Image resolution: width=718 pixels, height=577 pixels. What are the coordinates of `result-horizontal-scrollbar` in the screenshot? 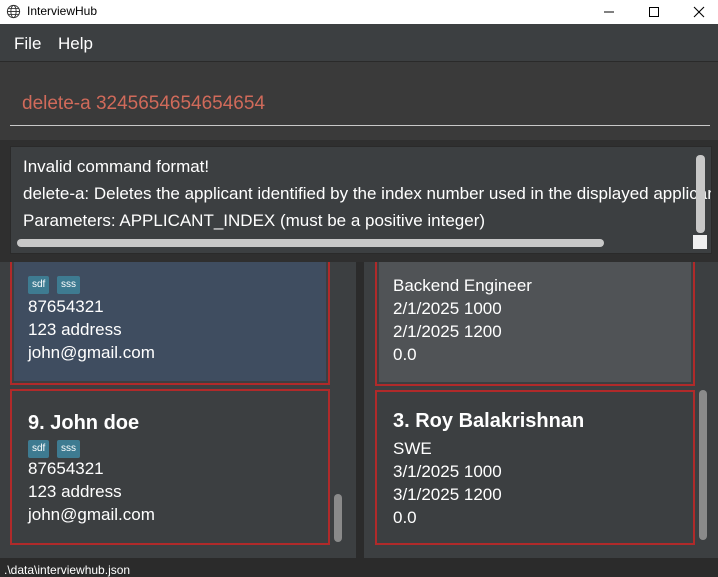 It's located at (310, 243).